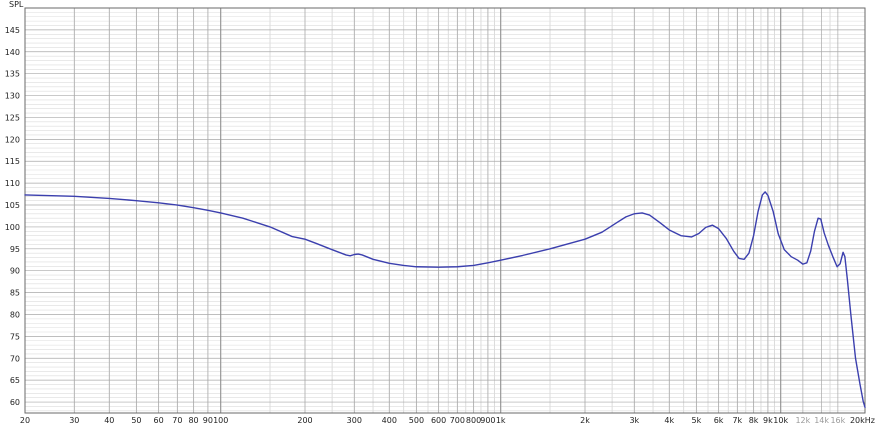 This screenshot has height=426, width=877. I want to click on x-tick-label: 30, so click(74, 420).